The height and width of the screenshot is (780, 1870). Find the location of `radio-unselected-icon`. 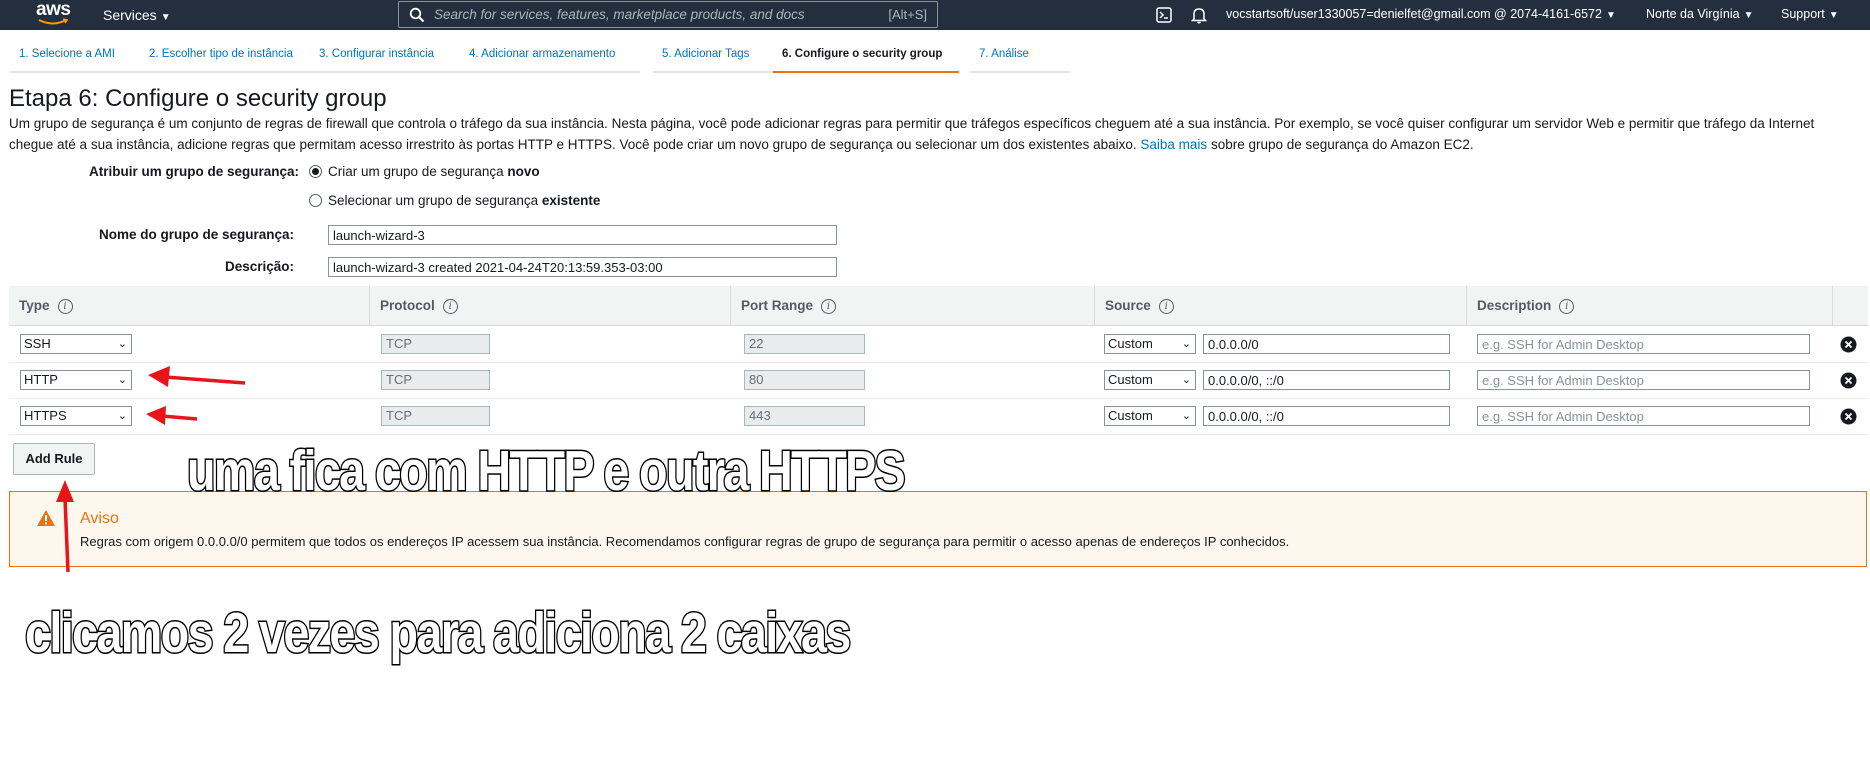

radio-unselected-icon is located at coordinates (315, 200).